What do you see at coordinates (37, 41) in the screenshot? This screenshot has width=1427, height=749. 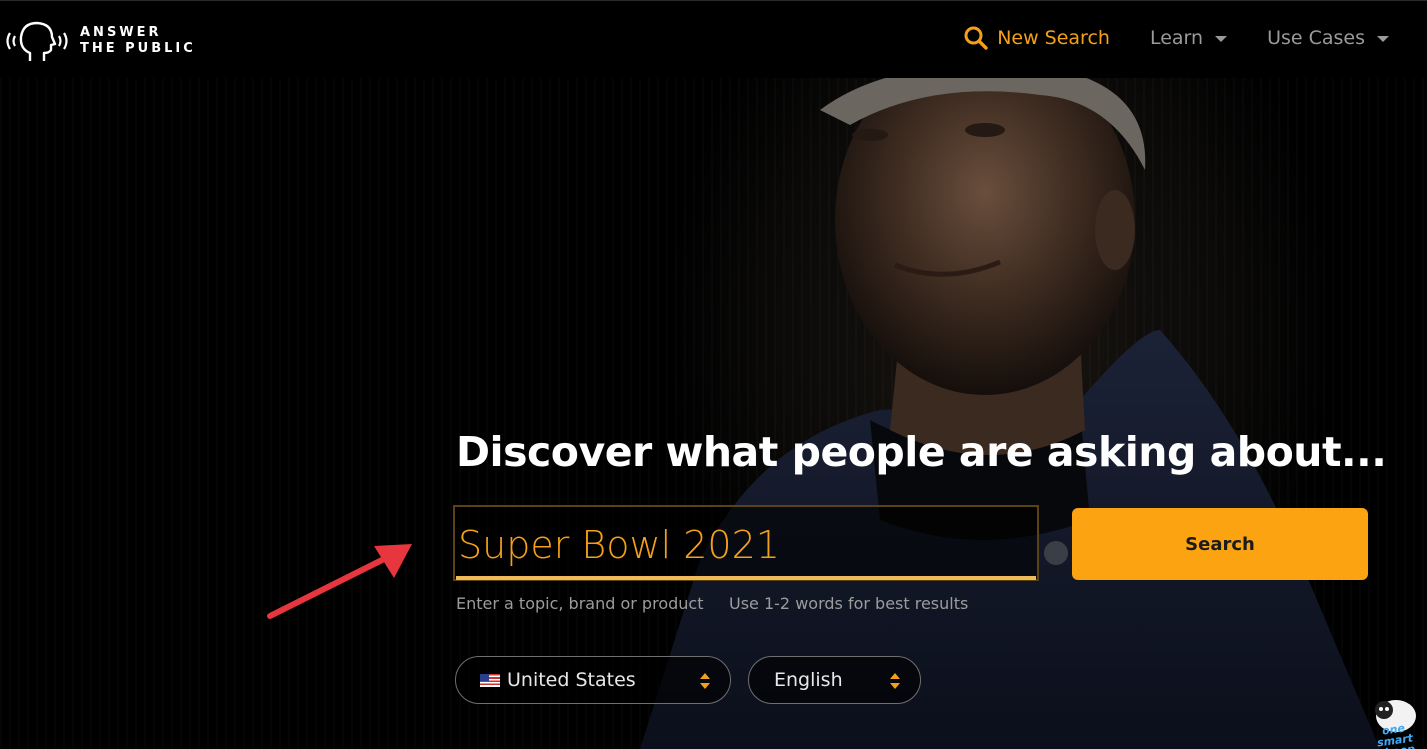 I see `speaking-head-icon` at bounding box center [37, 41].